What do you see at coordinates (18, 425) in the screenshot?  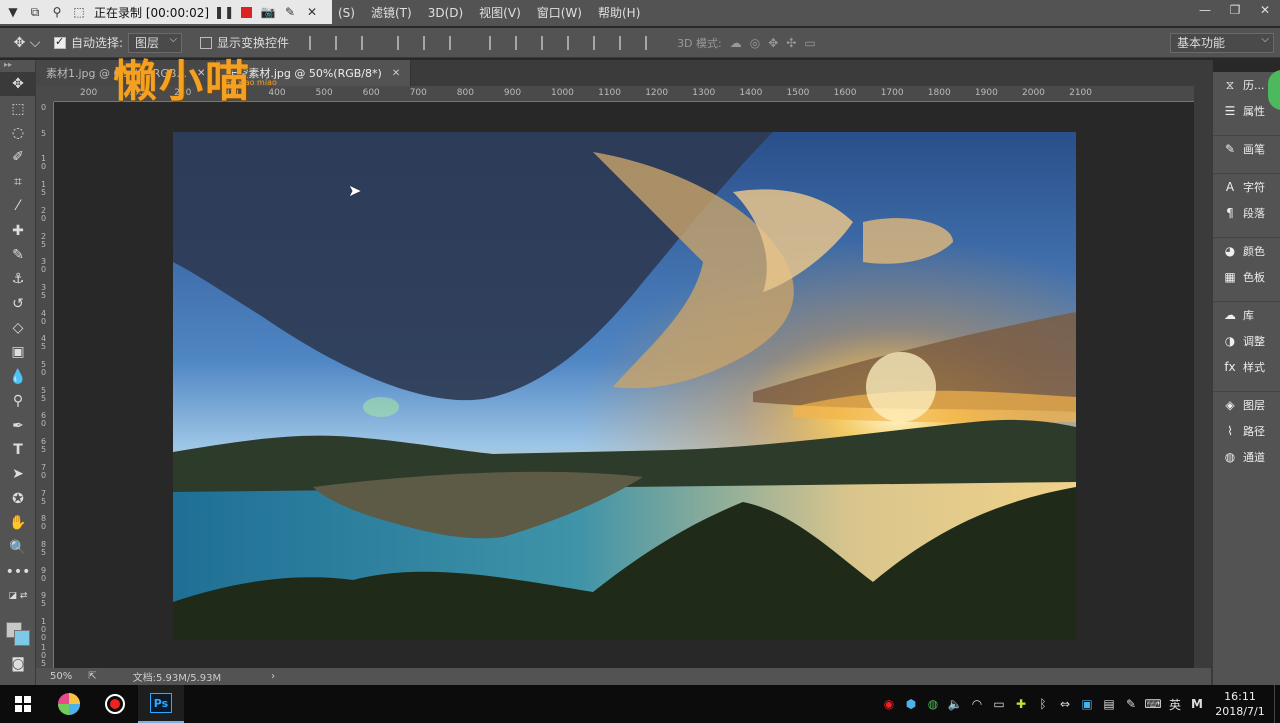 I see `pen-tool-icon: ✒` at bounding box center [18, 425].